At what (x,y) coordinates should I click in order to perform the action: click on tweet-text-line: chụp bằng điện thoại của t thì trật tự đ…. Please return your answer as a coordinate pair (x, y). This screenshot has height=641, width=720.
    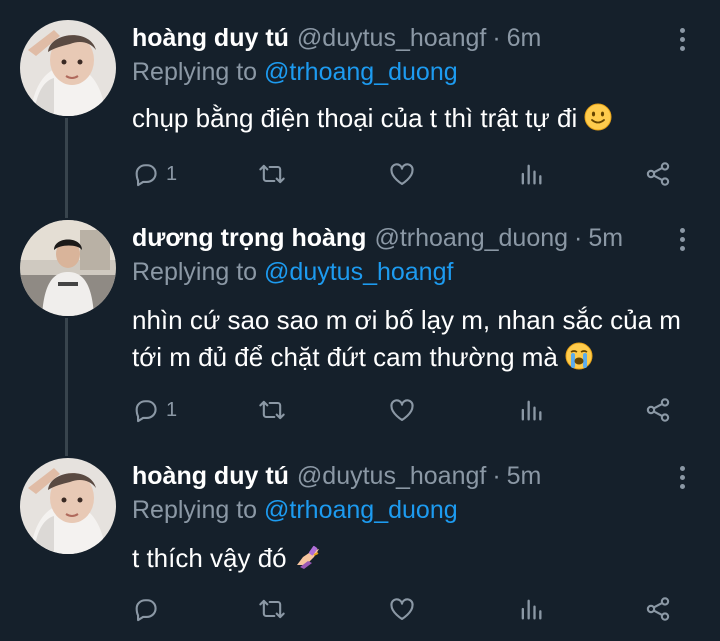
    Looking at the image, I should click on (355, 118).